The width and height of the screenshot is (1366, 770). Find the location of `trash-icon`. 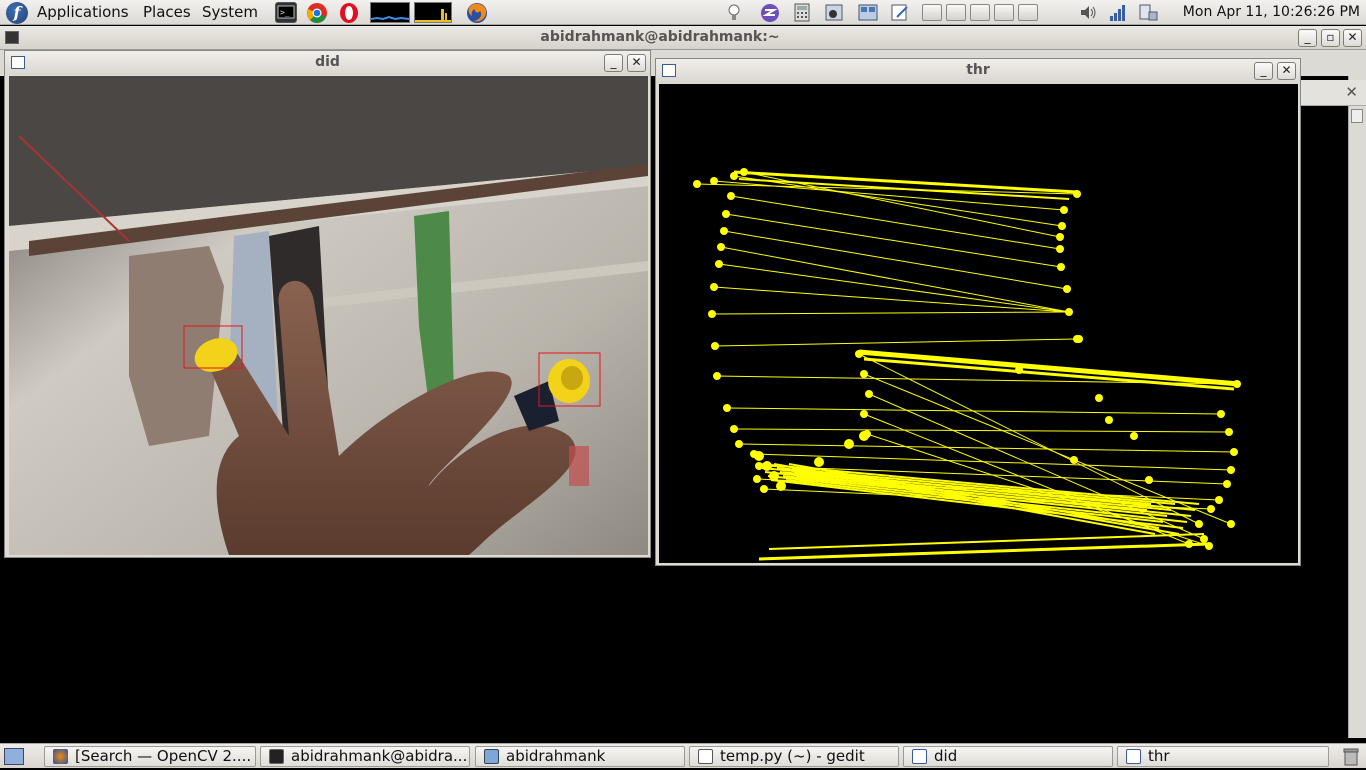

trash-icon is located at coordinates (1351, 756).